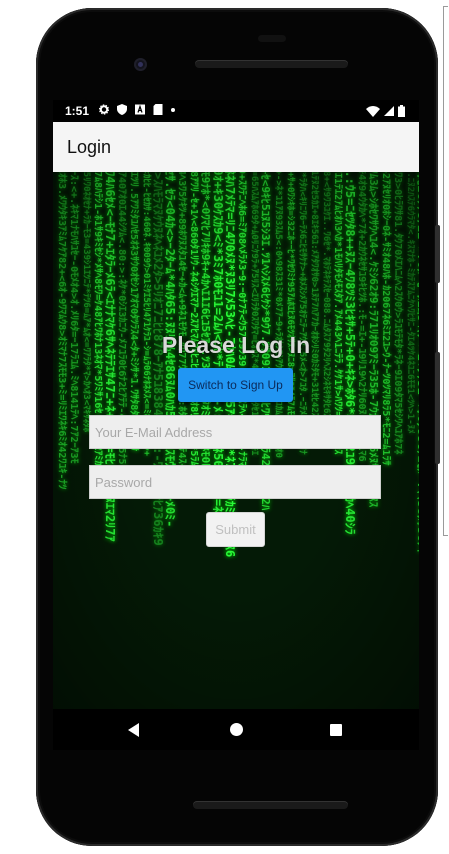 The image size is (449, 854). What do you see at coordinates (104, 109) in the screenshot?
I see `settings-icon` at bounding box center [104, 109].